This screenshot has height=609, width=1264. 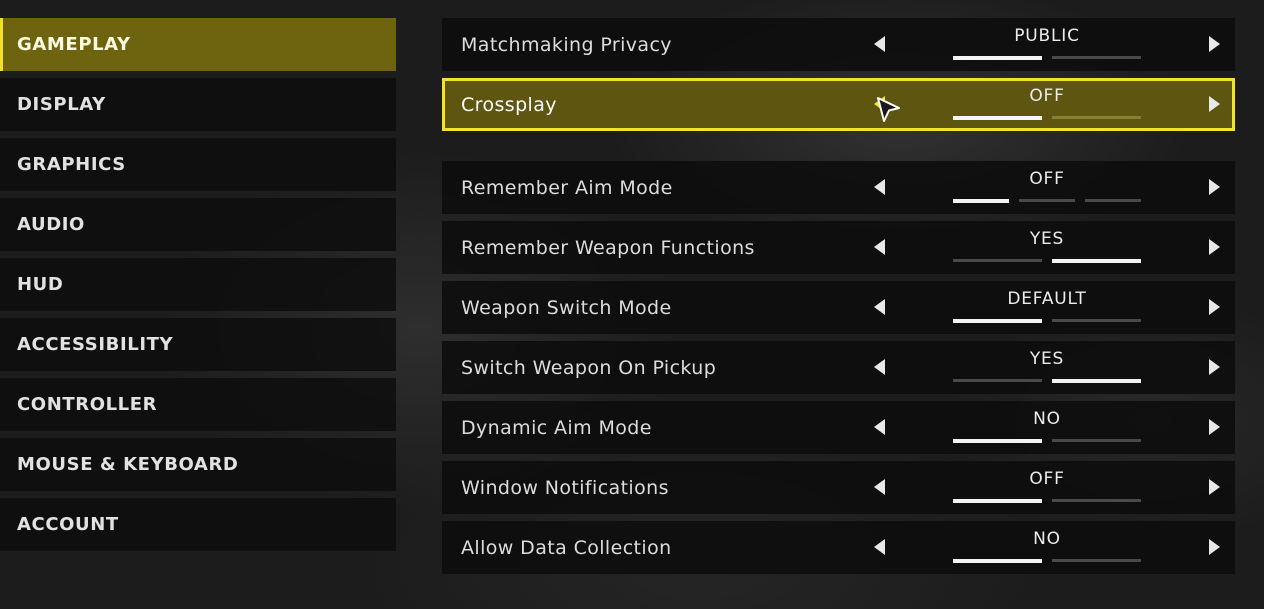 I want to click on setting-label: Weapon Switch Mode, so click(x=566, y=307).